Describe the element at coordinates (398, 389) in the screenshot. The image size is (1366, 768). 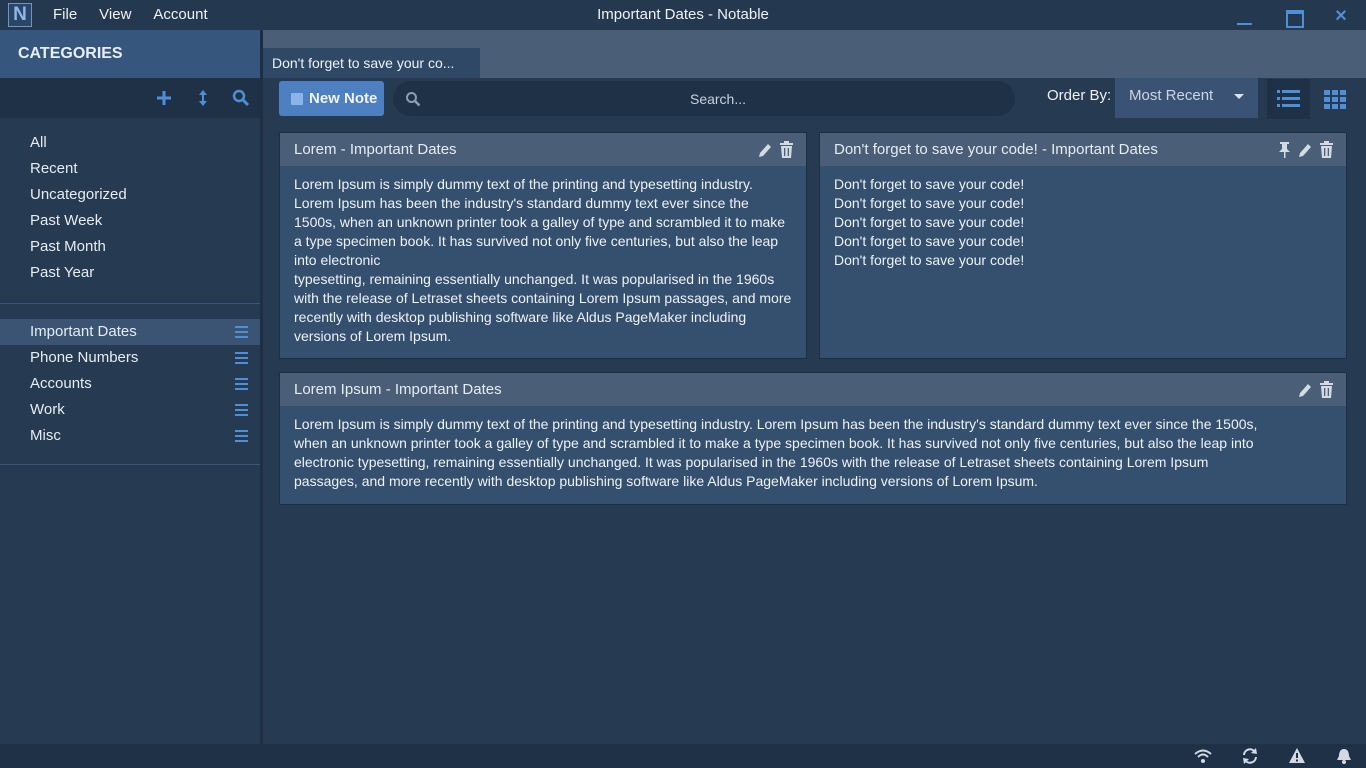
I see `note-title: Lorem Ipsum - Important Dates` at that location.